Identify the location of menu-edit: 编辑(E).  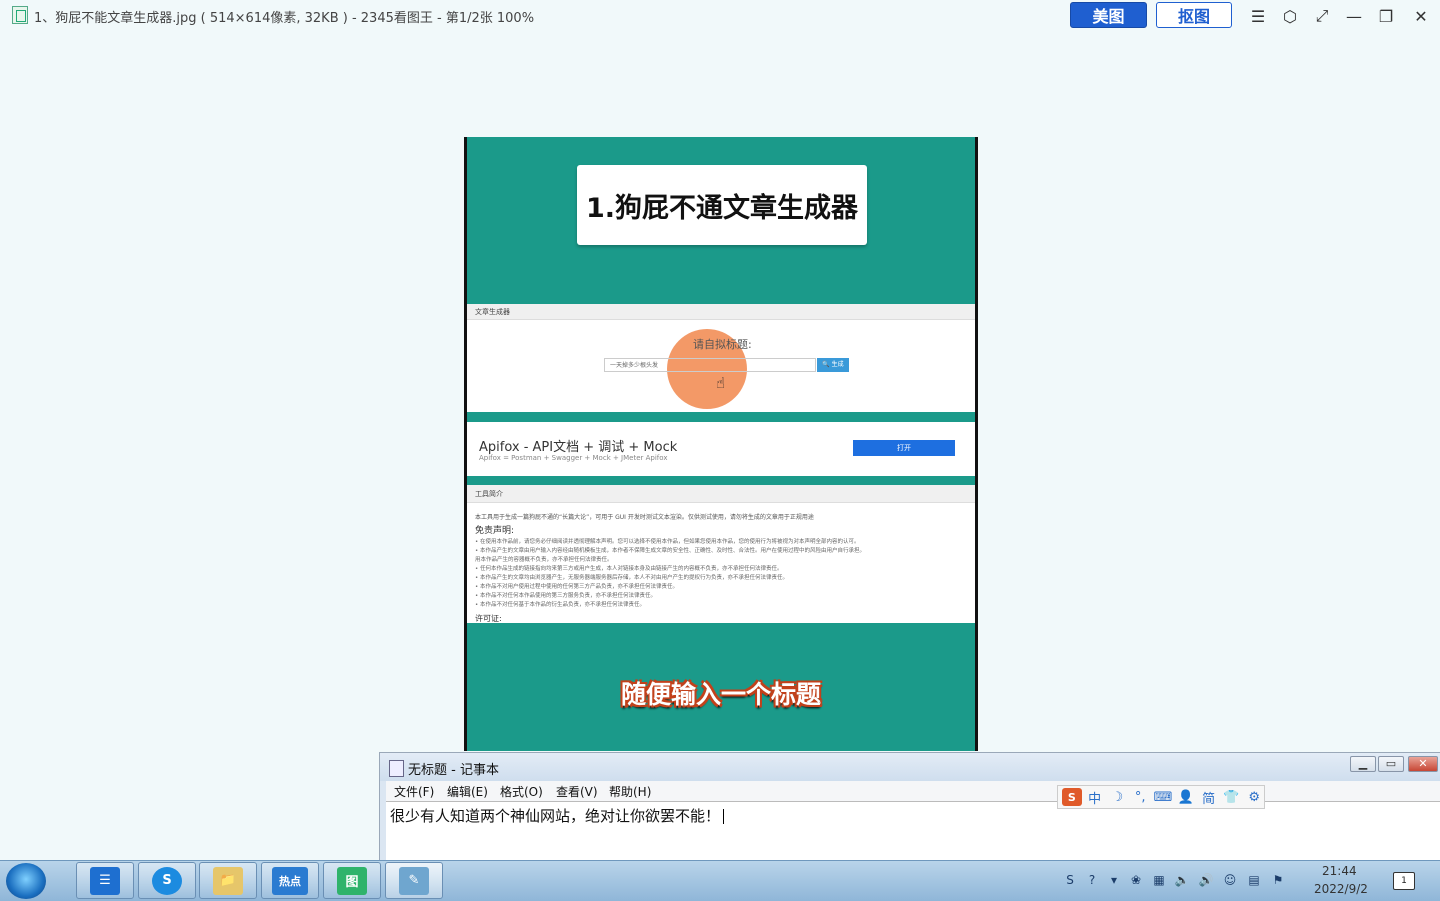
(467, 791).